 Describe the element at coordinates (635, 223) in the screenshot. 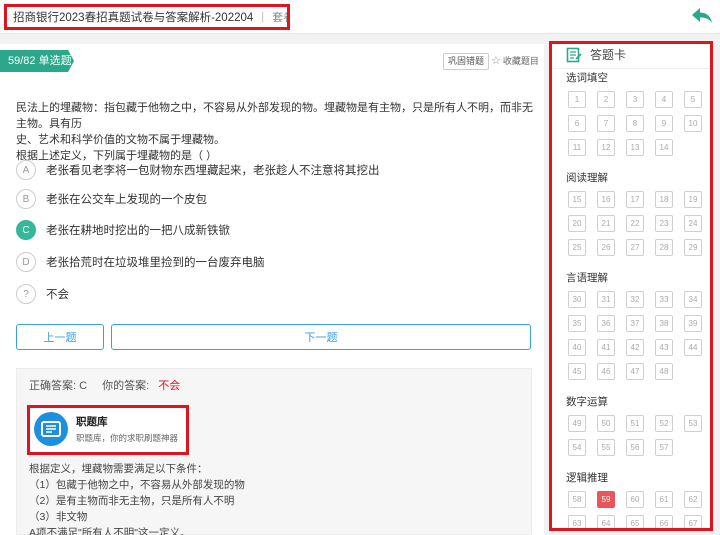

I see `question-number-cell: 22` at that location.